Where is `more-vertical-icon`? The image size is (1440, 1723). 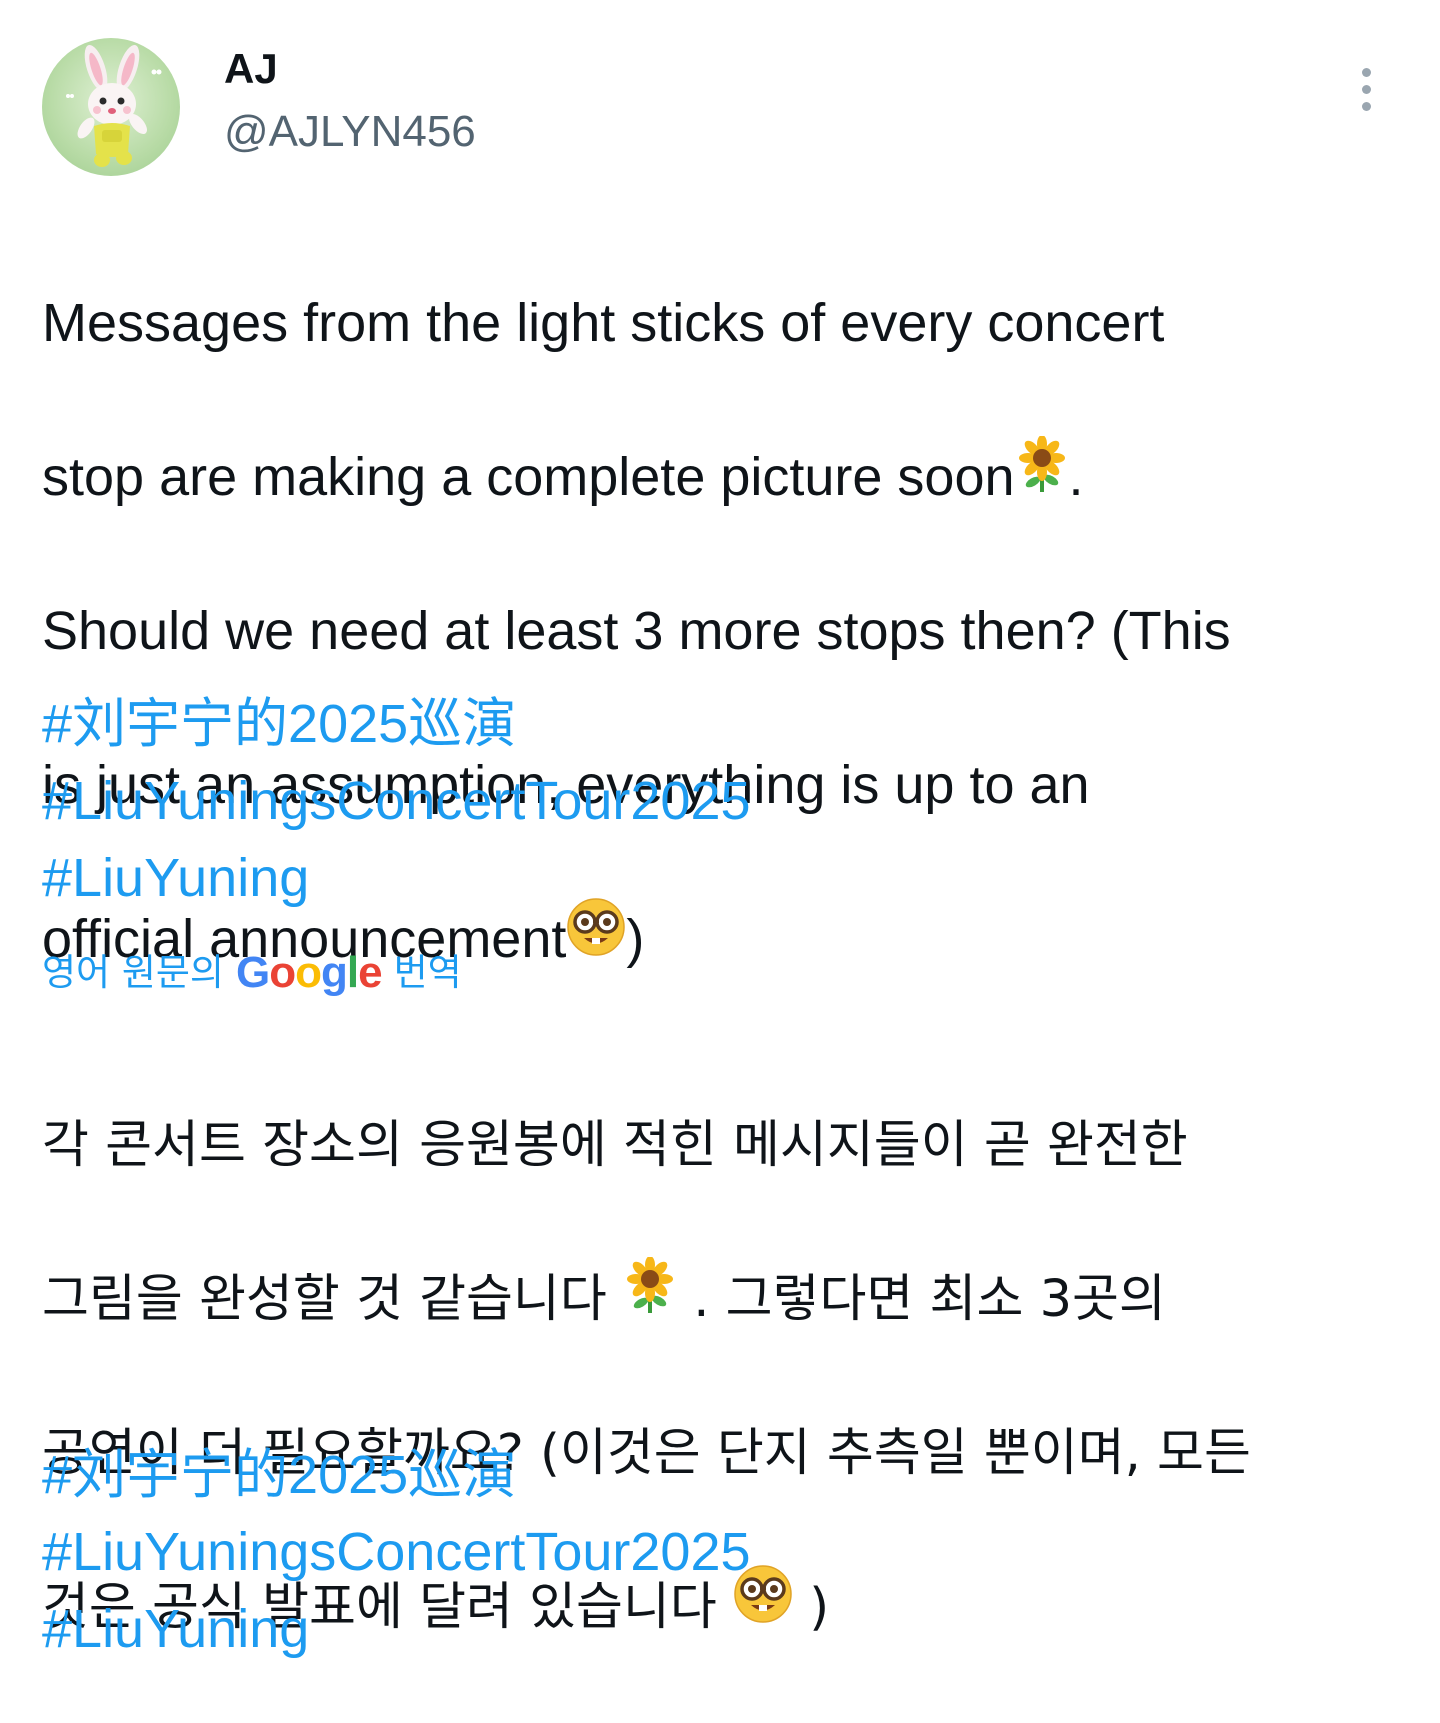
more-vertical-icon is located at coordinates (1366, 89).